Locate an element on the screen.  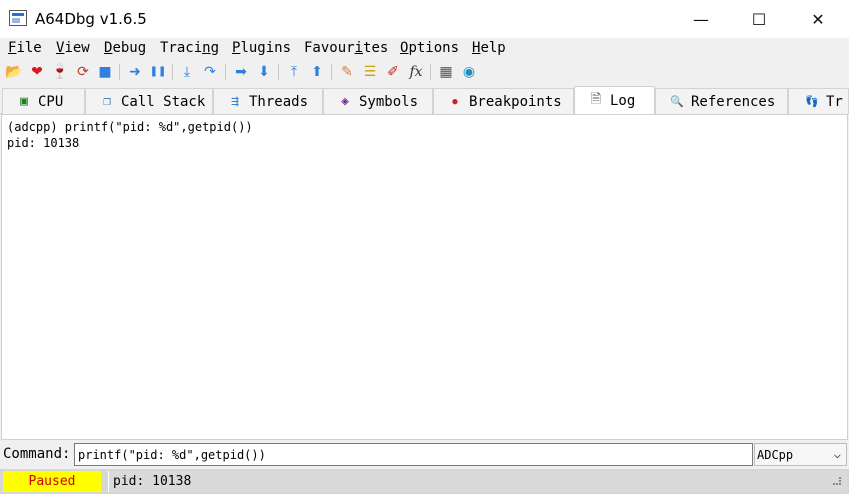
restart-icon: ⟳ is located at coordinates (83, 72).